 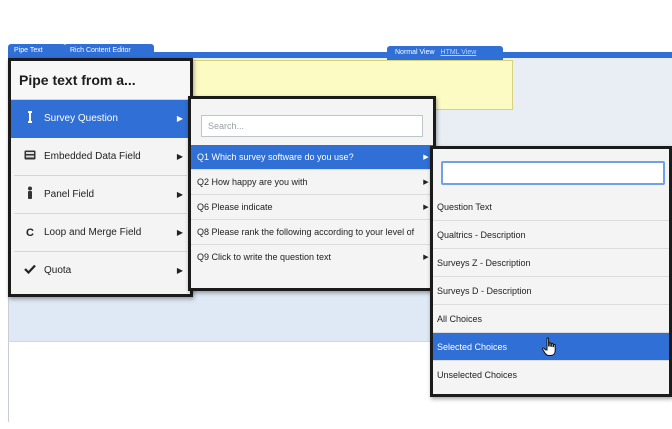 What do you see at coordinates (312, 126) in the screenshot?
I see `question-search-input` at bounding box center [312, 126].